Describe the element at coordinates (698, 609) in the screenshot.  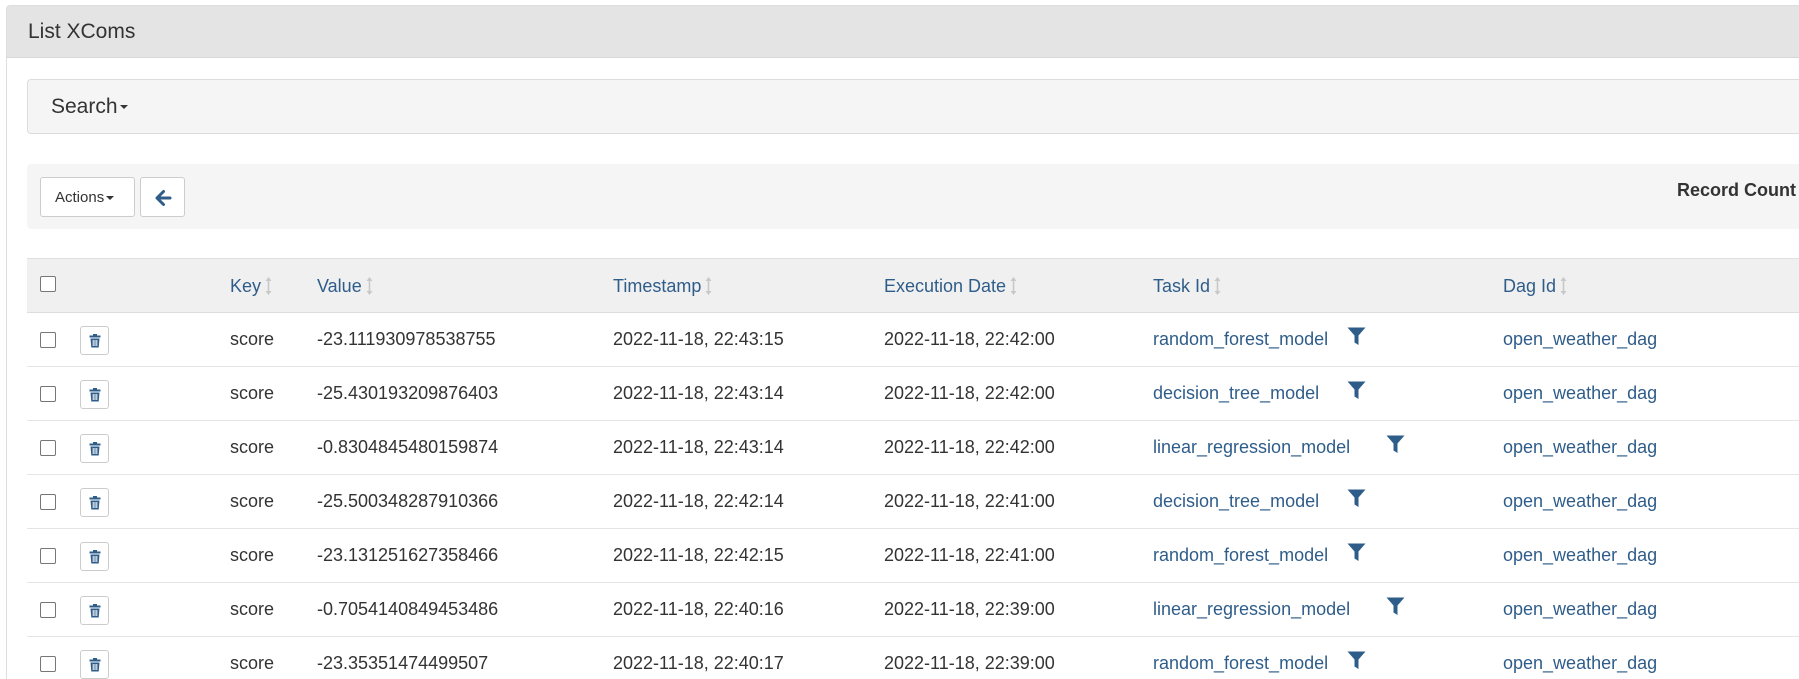
I see `cell-timestamp: 2022-11-18, 22:40:16` at that location.